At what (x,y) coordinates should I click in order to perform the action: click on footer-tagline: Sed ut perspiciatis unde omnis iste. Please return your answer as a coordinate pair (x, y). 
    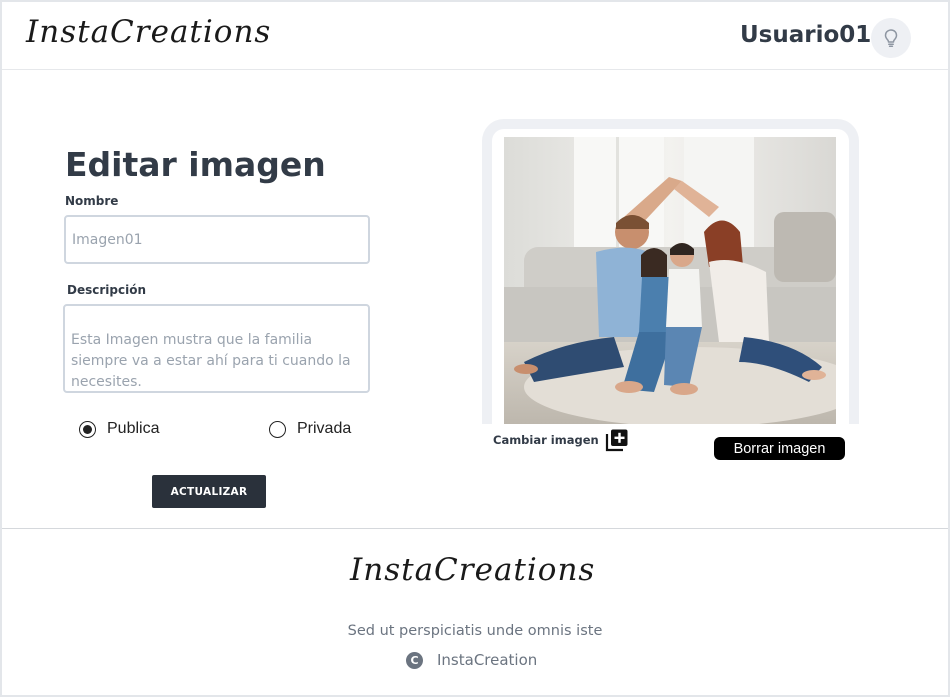
    Looking at the image, I should click on (475, 631).